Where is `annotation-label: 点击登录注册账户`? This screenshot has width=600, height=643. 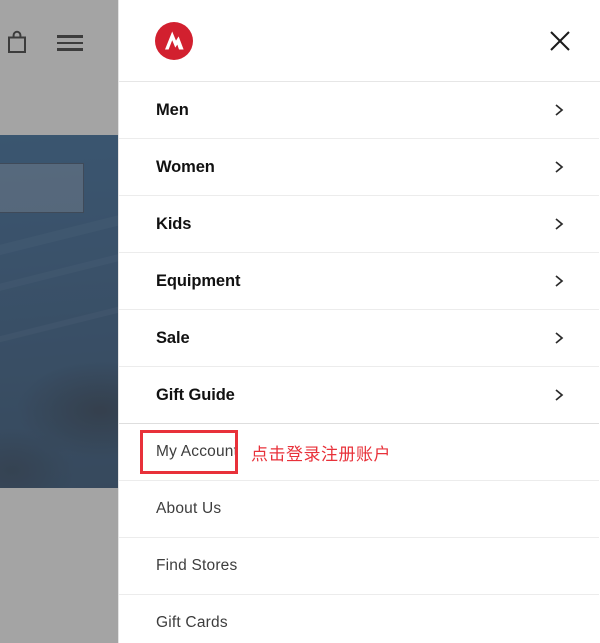 annotation-label: 点击登录注册账户 is located at coordinates (321, 455).